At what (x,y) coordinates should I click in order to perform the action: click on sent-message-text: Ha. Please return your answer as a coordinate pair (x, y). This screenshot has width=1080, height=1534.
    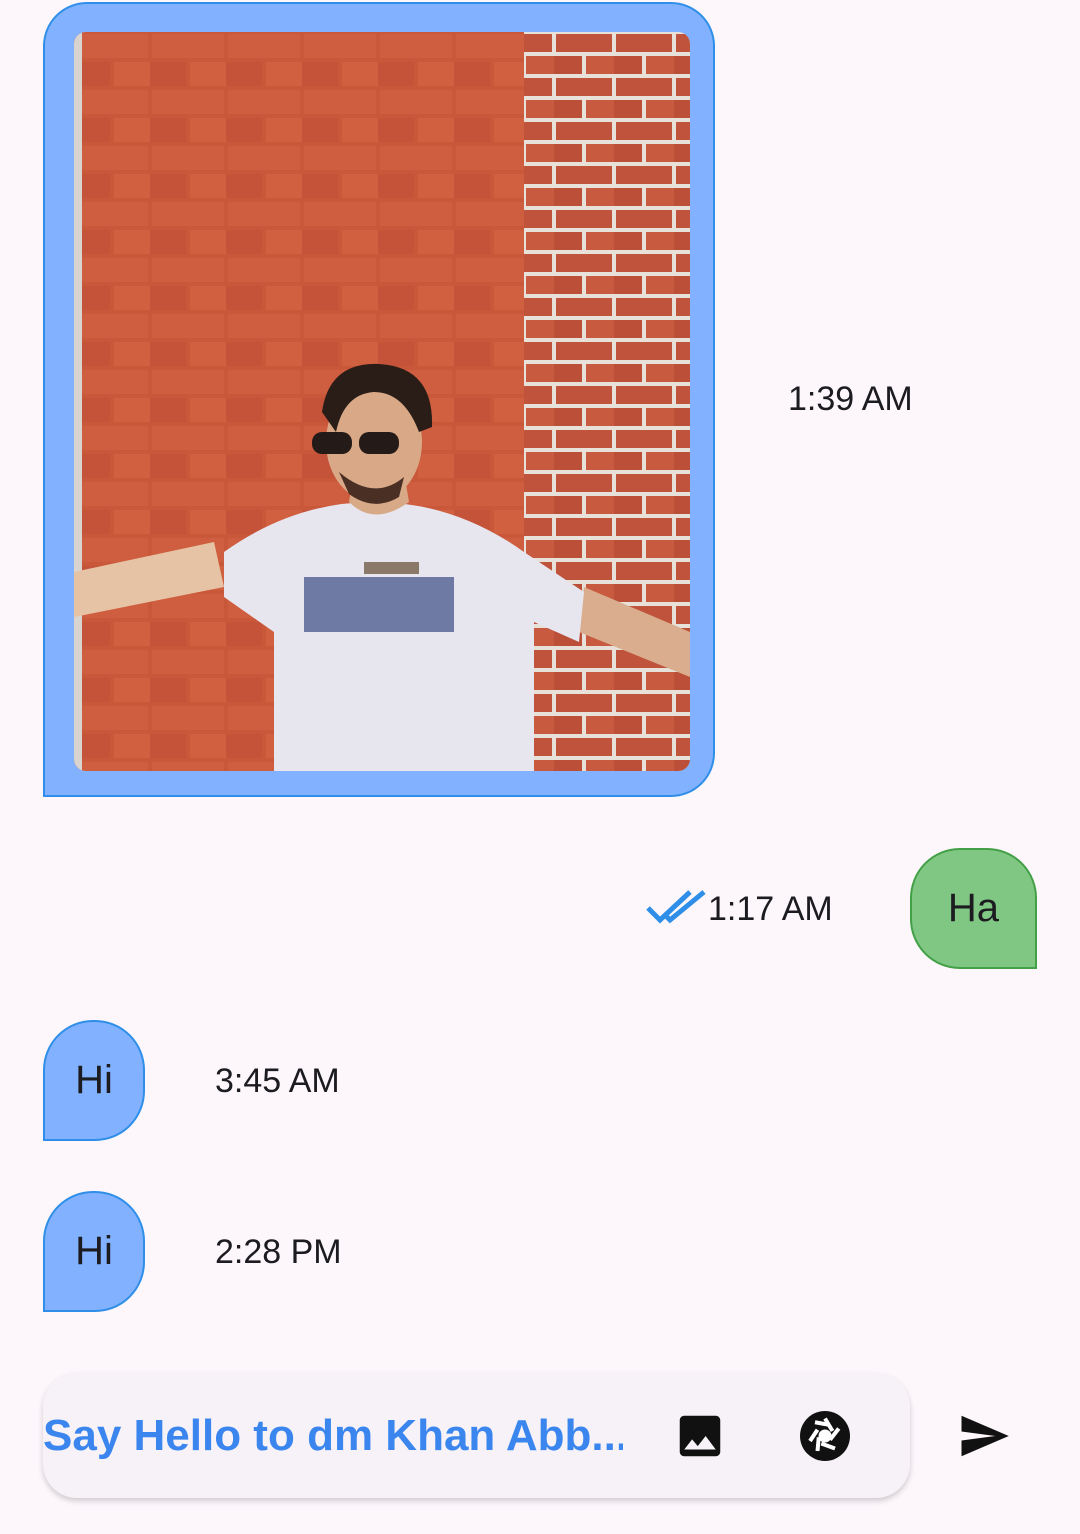
    Looking at the image, I should click on (973, 908).